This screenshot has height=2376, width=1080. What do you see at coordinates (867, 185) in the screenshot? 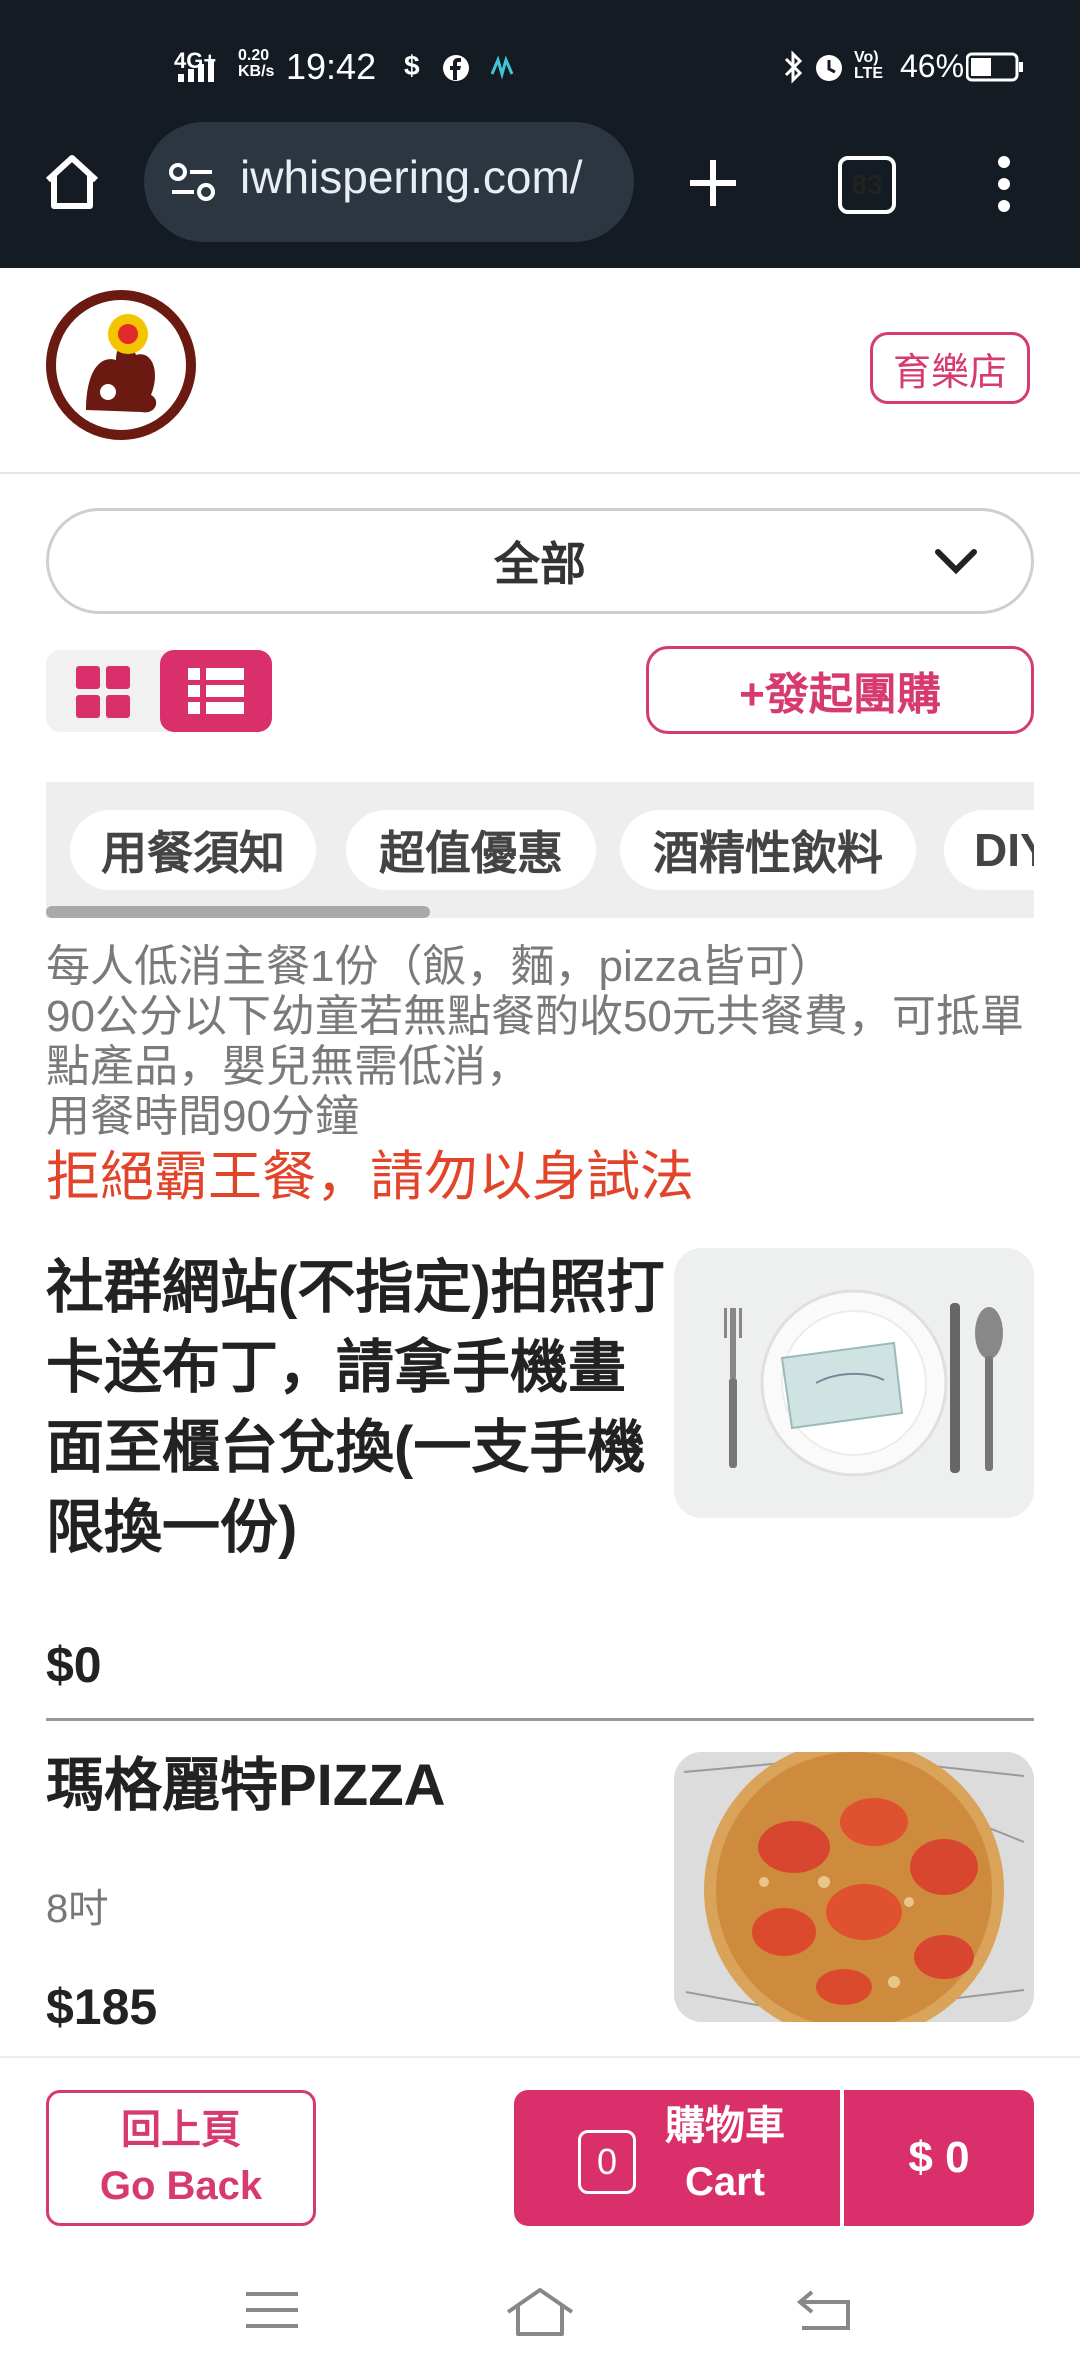
I see `tabs-button: 83` at bounding box center [867, 185].